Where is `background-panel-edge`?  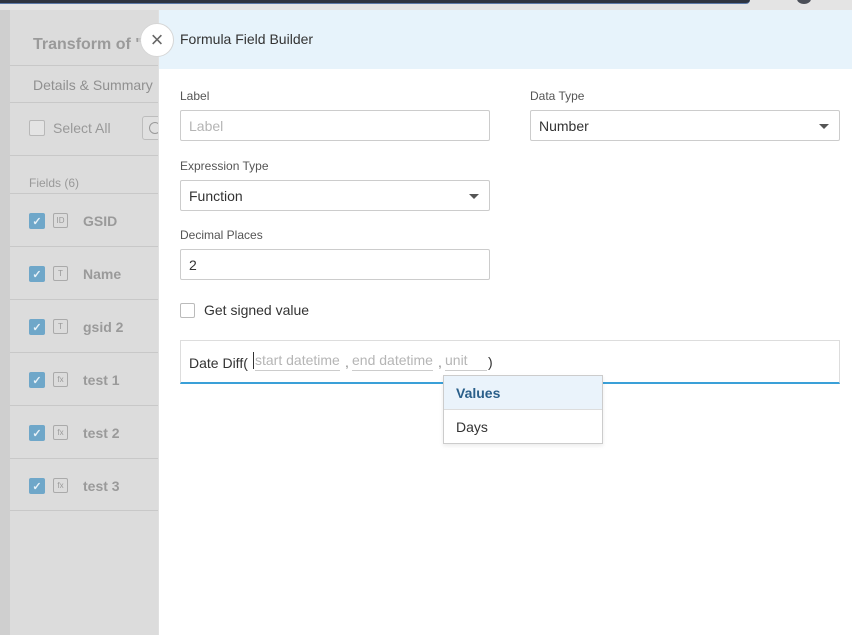 background-panel-edge is located at coordinates (5, 322).